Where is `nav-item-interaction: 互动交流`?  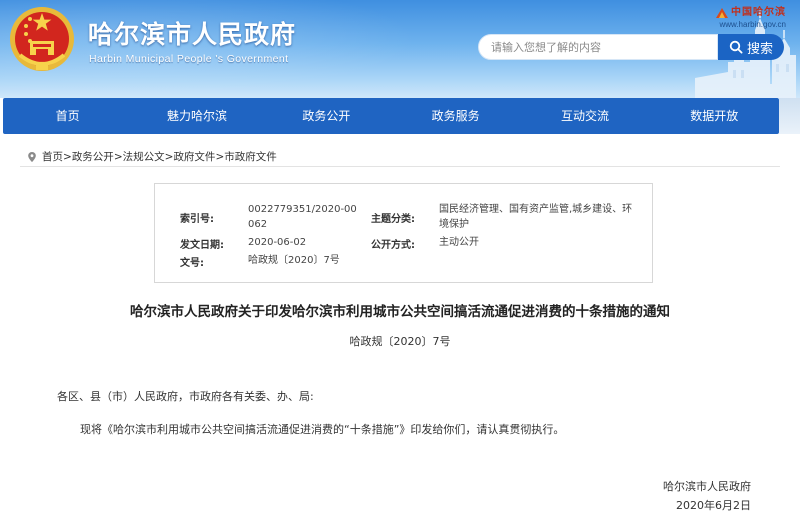
nav-item-interaction: 互动交流 is located at coordinates (584, 116).